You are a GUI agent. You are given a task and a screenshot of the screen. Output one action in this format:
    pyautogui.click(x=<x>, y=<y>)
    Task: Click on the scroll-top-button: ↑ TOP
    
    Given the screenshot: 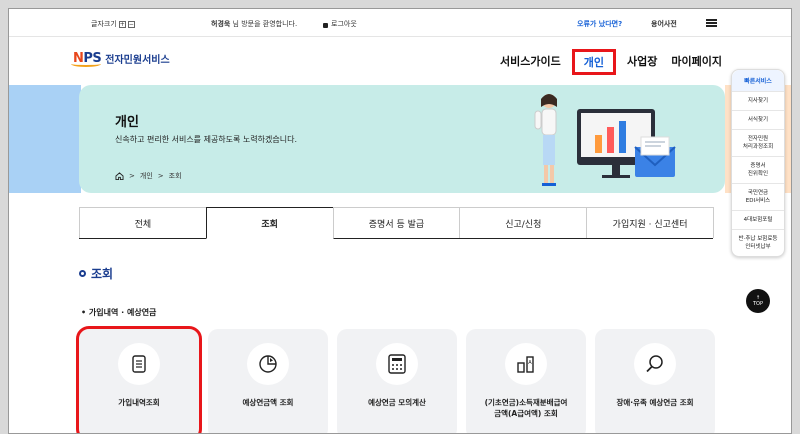 What is the action you would take?
    pyautogui.click(x=758, y=301)
    